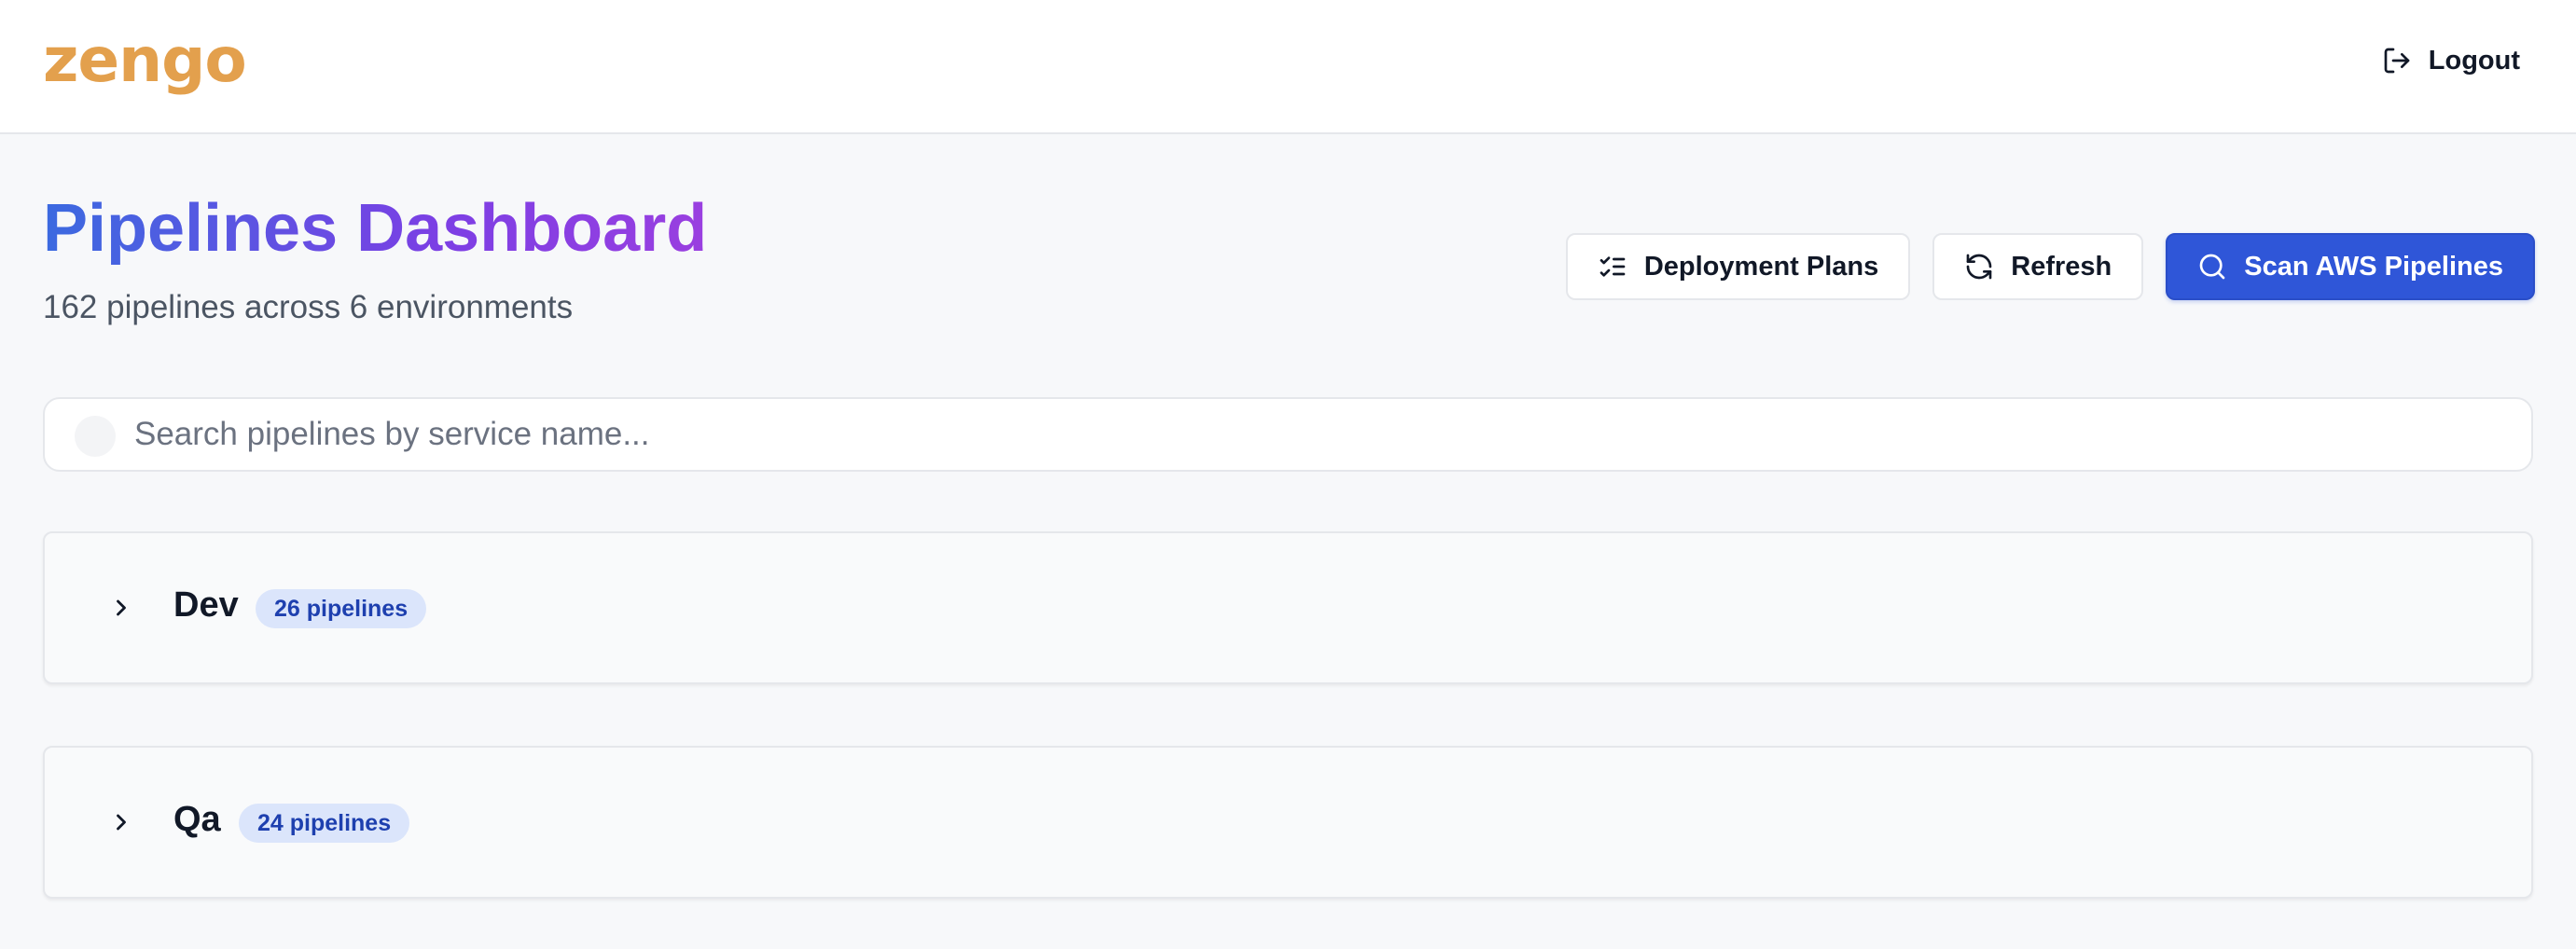  What do you see at coordinates (1318, 434) in the screenshot?
I see `search-input` at bounding box center [1318, 434].